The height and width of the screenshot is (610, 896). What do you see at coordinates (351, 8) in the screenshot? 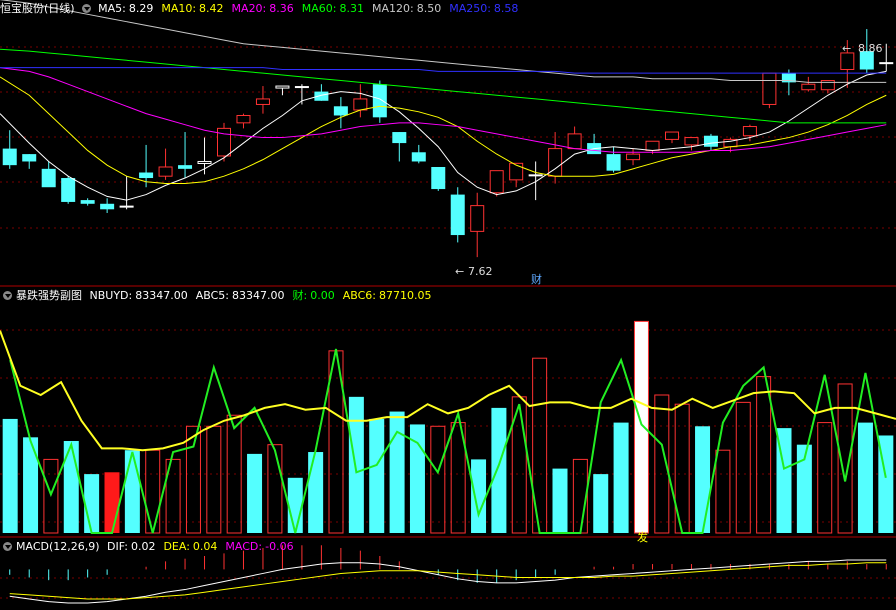
I see `ma-value: 8.31` at bounding box center [351, 8].